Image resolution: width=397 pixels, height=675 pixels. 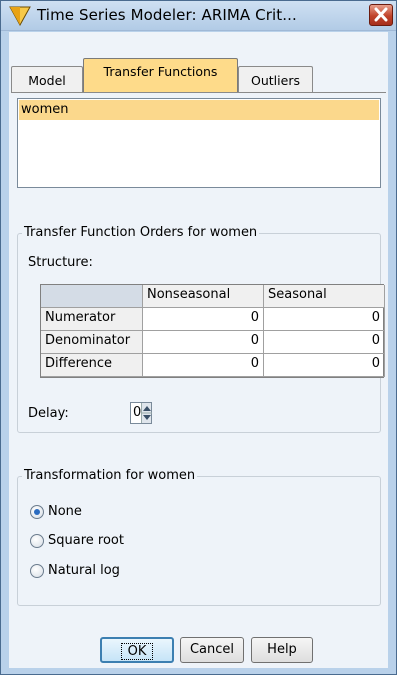 I want to click on radio-natural-log: Natural log, so click(x=75, y=570).